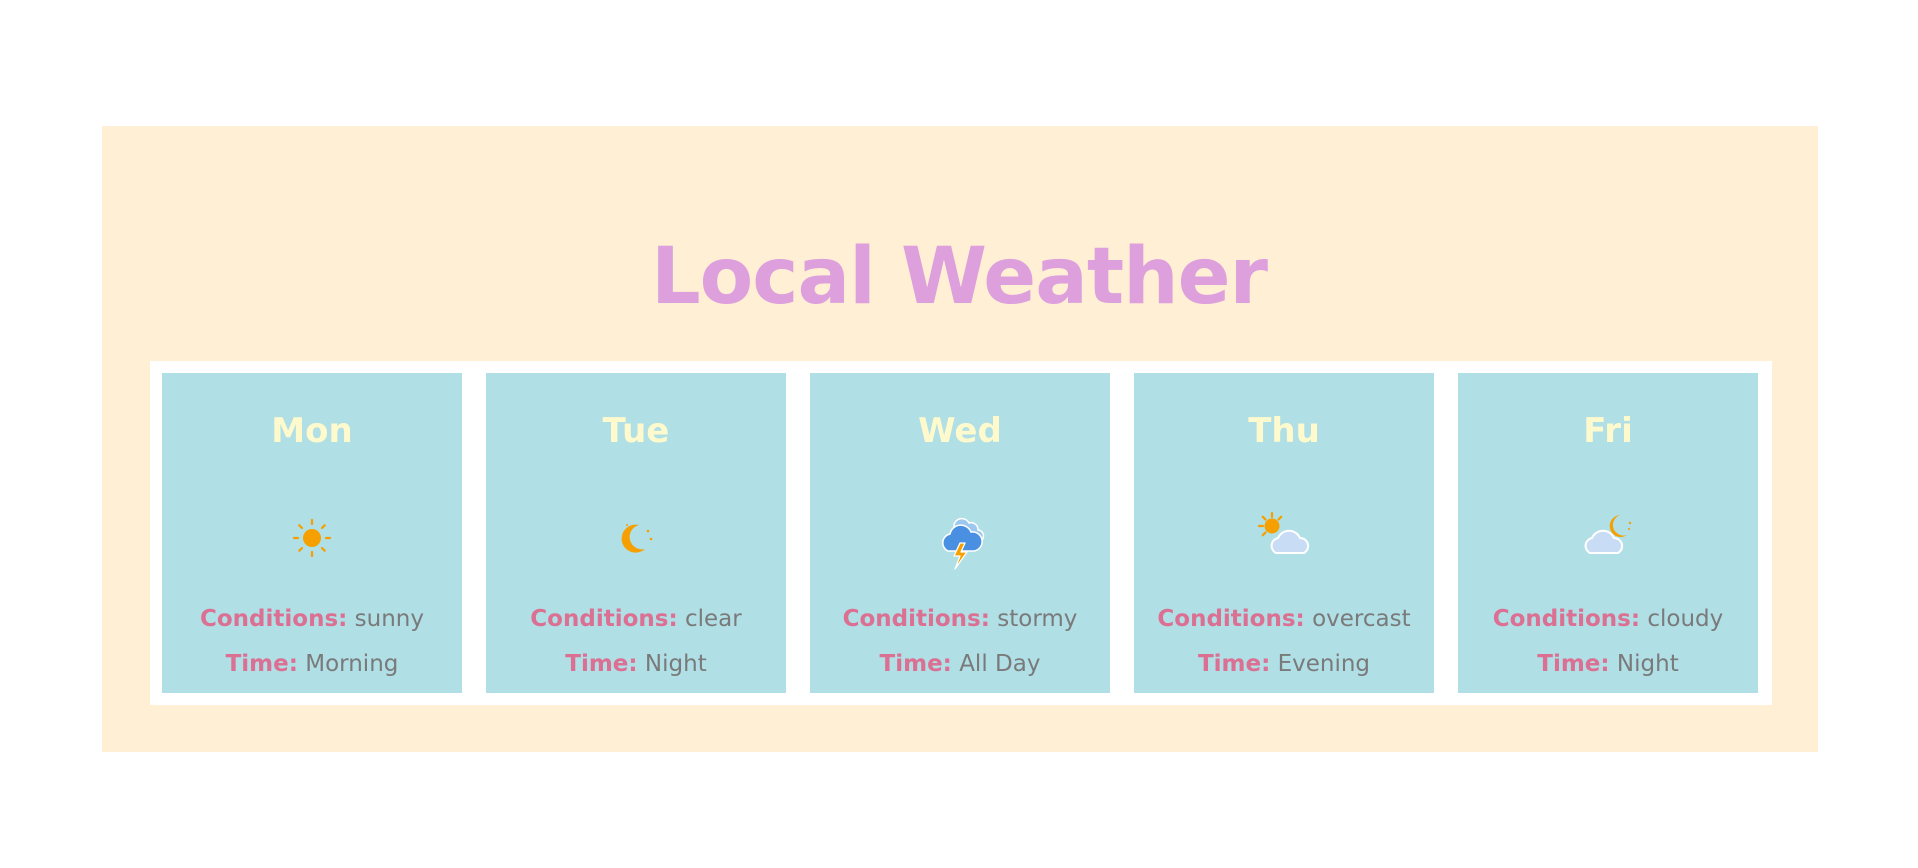 This screenshot has height=868, width=1918. I want to click on time-row: Time: Morning, so click(312, 664).